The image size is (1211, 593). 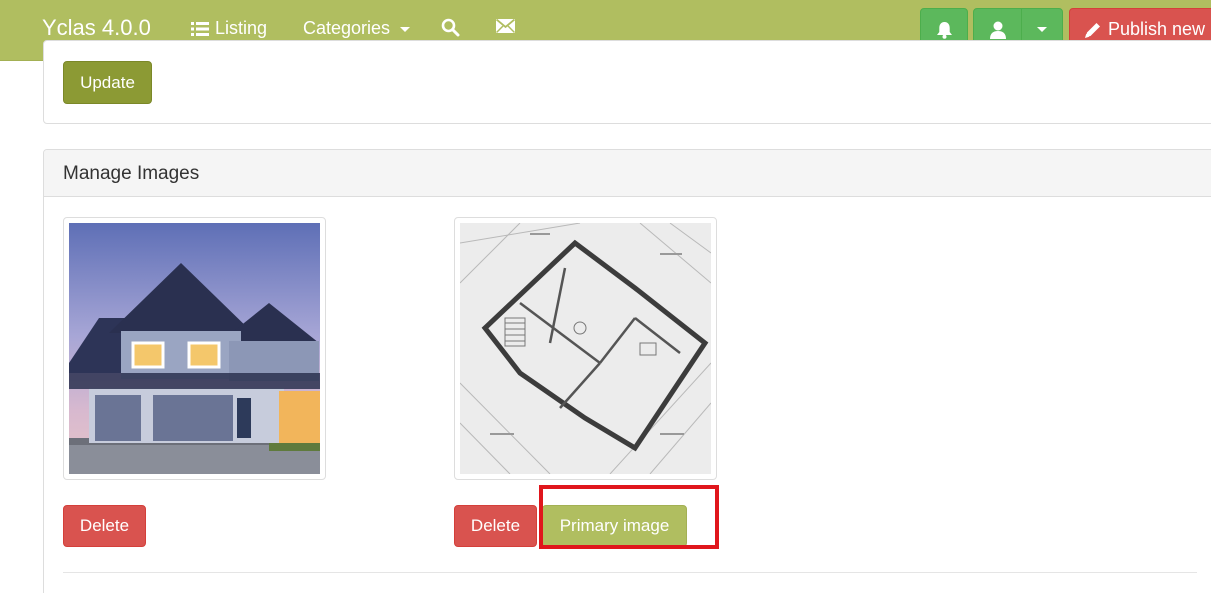 What do you see at coordinates (944, 30) in the screenshot?
I see `bell-icon` at bounding box center [944, 30].